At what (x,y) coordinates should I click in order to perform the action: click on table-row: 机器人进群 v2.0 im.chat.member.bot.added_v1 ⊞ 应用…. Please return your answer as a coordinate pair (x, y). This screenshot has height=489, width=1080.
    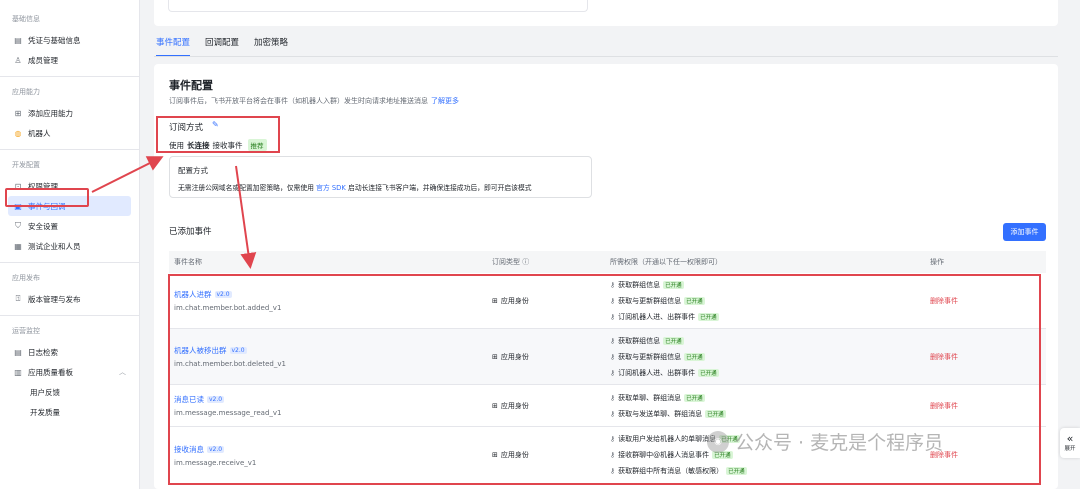
    Looking at the image, I should click on (607, 301).